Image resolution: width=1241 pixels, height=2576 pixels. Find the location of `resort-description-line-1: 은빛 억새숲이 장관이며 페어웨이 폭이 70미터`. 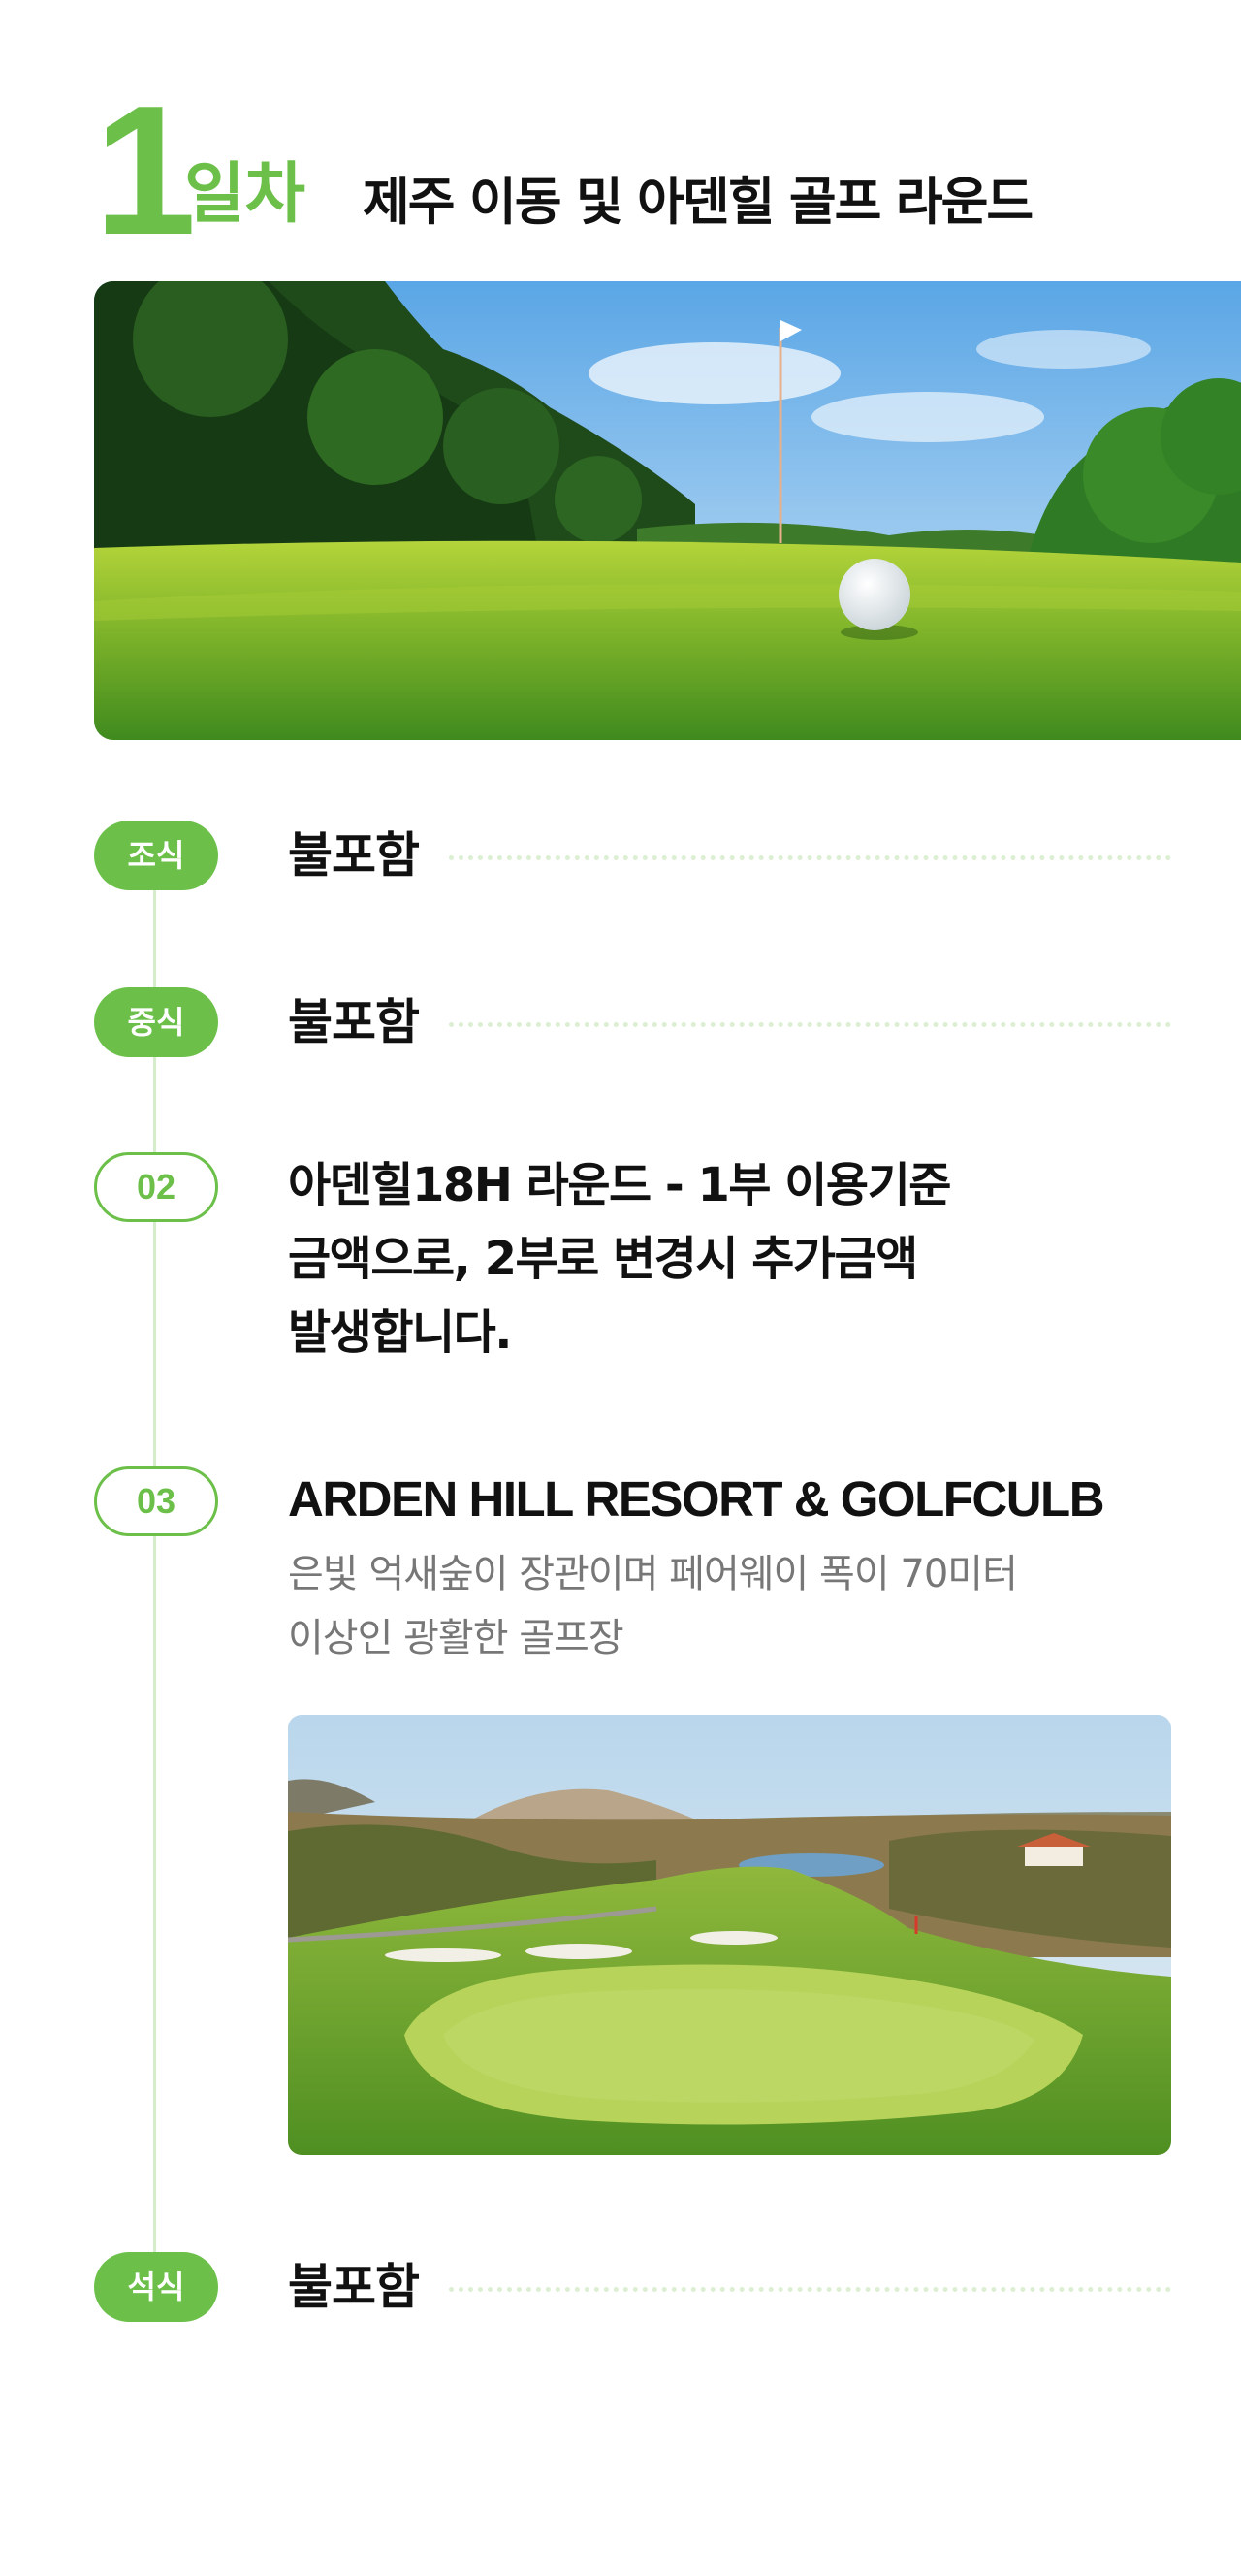

resort-description-line-1: 은빛 억새숲이 장관이며 페어웨이 폭이 70미터 is located at coordinates (653, 1574).